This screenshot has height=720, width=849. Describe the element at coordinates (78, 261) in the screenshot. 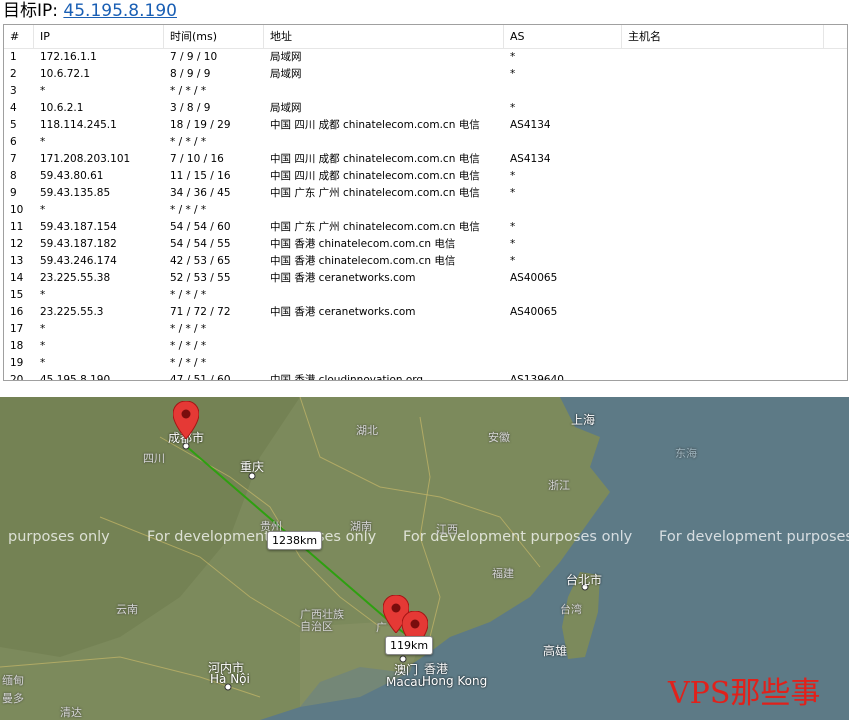

I see `cell-ip: 59.43.246.174` at that location.